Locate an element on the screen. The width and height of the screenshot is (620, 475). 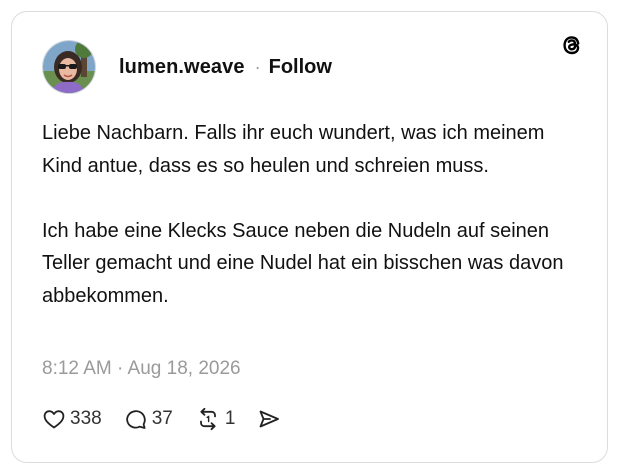
post-timestamp: 8:12 AM · Aug 18, 2026 is located at coordinates (141, 369).